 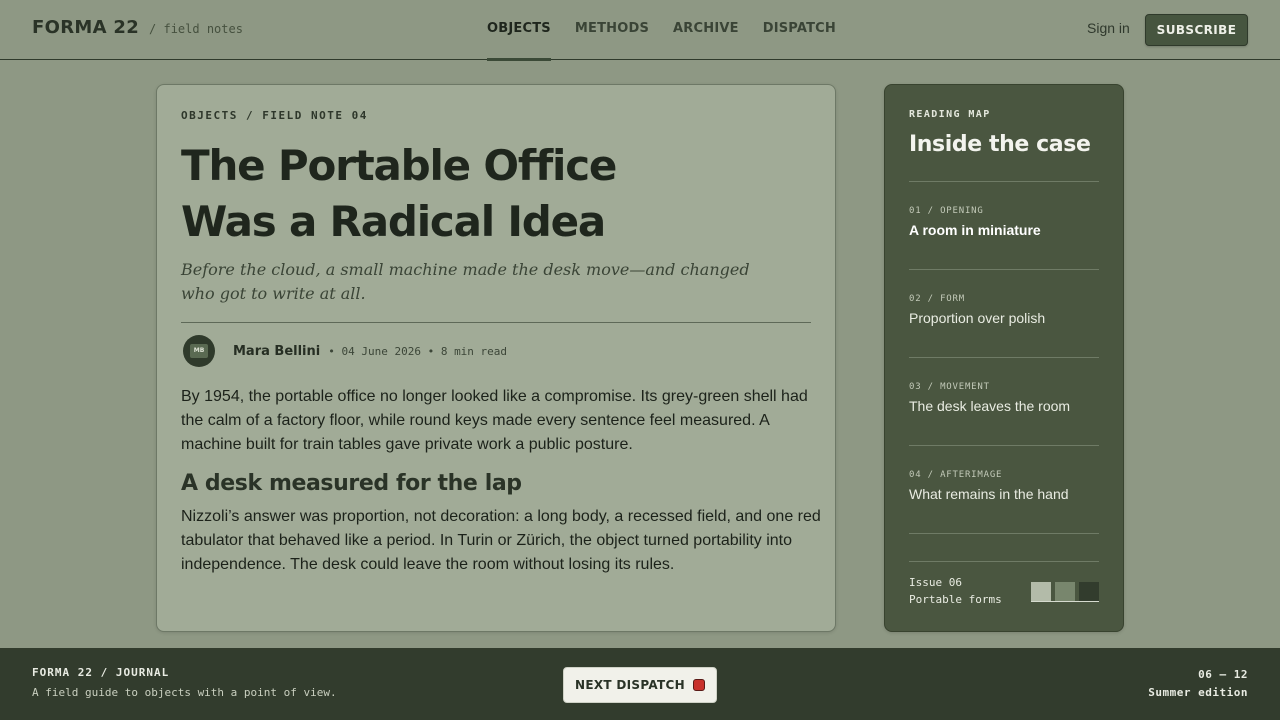 I want to click on swatch-dark, so click(x=1089, y=591).